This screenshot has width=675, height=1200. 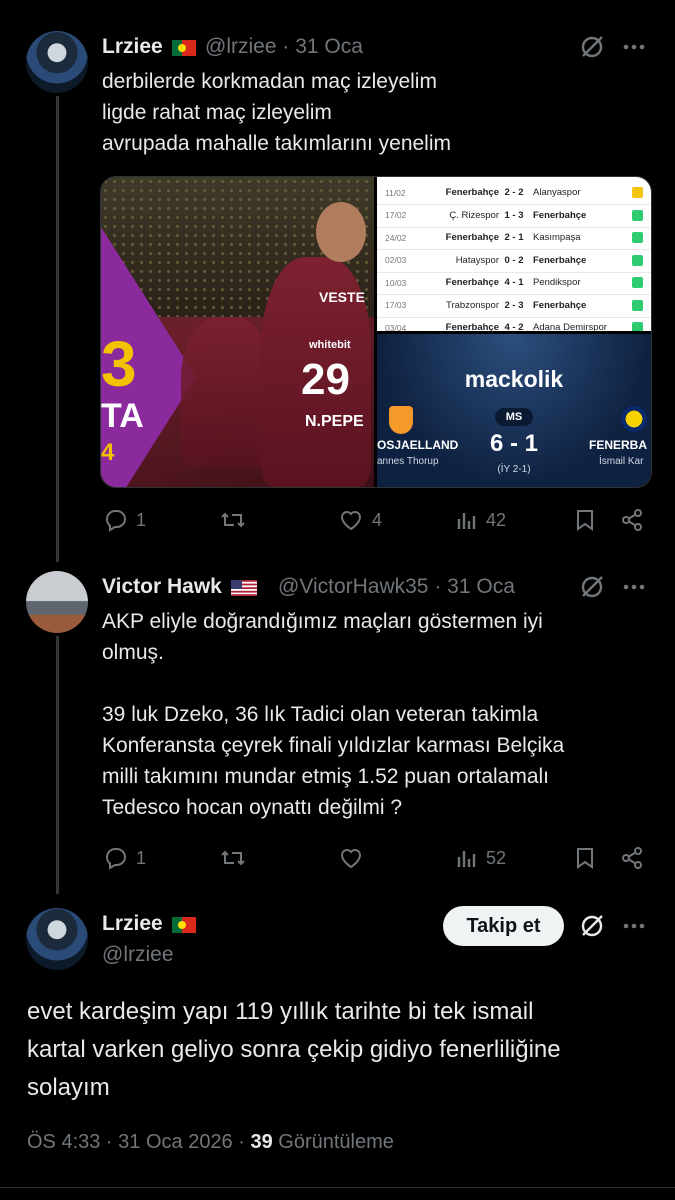 I want to click on fixture-away: Pendikspor, so click(x=557, y=282).